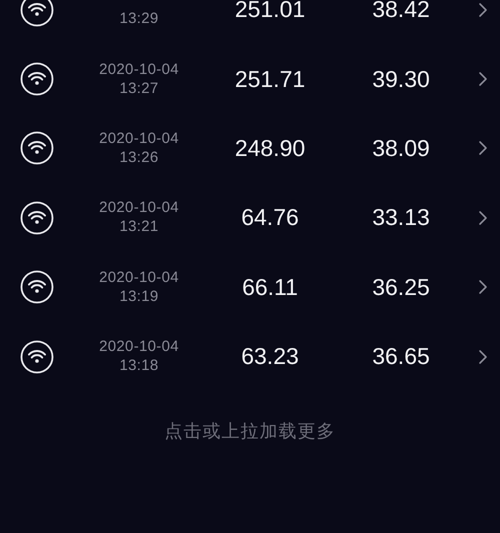  I want to click on test-time: 13:27, so click(139, 89).